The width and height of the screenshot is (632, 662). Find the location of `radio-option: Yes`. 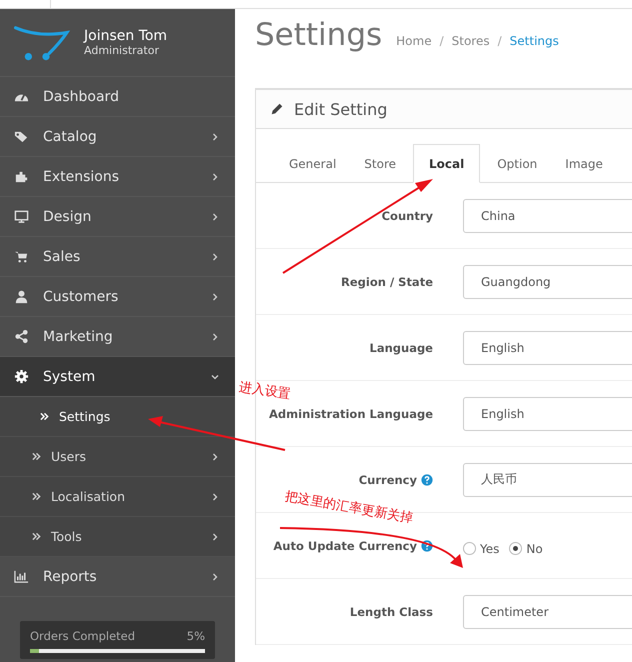

radio-option: Yes is located at coordinates (481, 549).